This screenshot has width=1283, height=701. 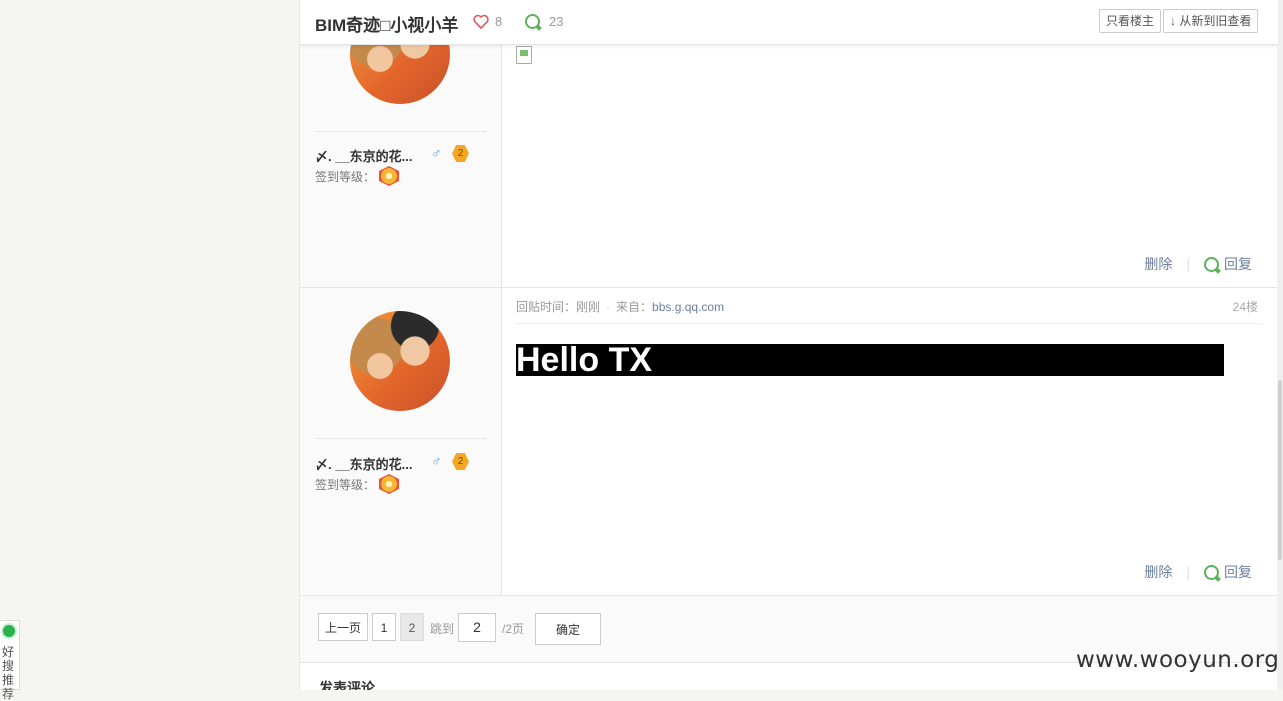 What do you see at coordinates (789, 22) in the screenshot?
I see `thread-header: BIM奇迹□小视小羊 8 23 只看楼主 ↓ 从新到旧查看` at bounding box center [789, 22].